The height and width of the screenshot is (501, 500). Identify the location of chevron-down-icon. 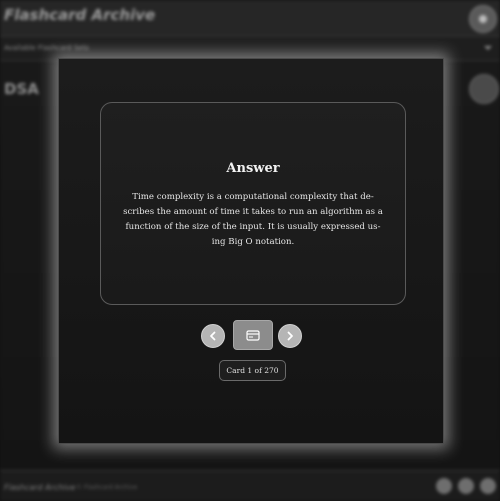
(488, 48).